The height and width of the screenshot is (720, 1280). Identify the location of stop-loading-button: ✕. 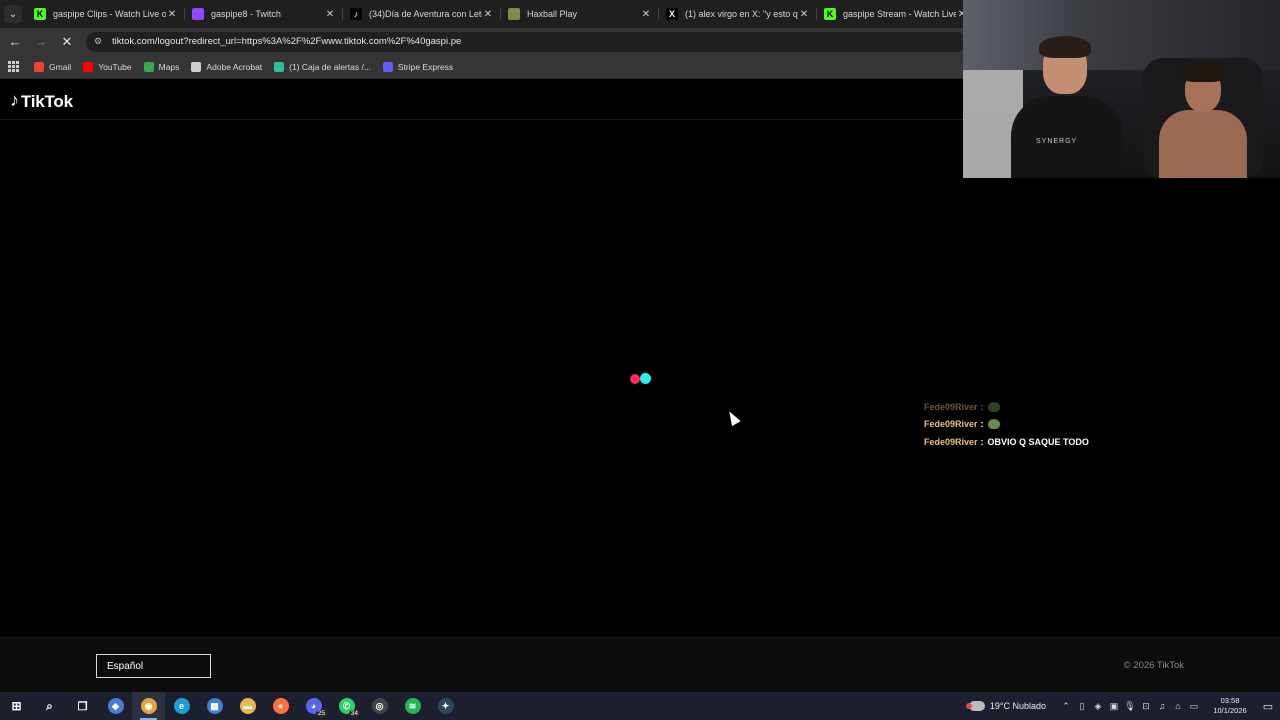
(67, 42).